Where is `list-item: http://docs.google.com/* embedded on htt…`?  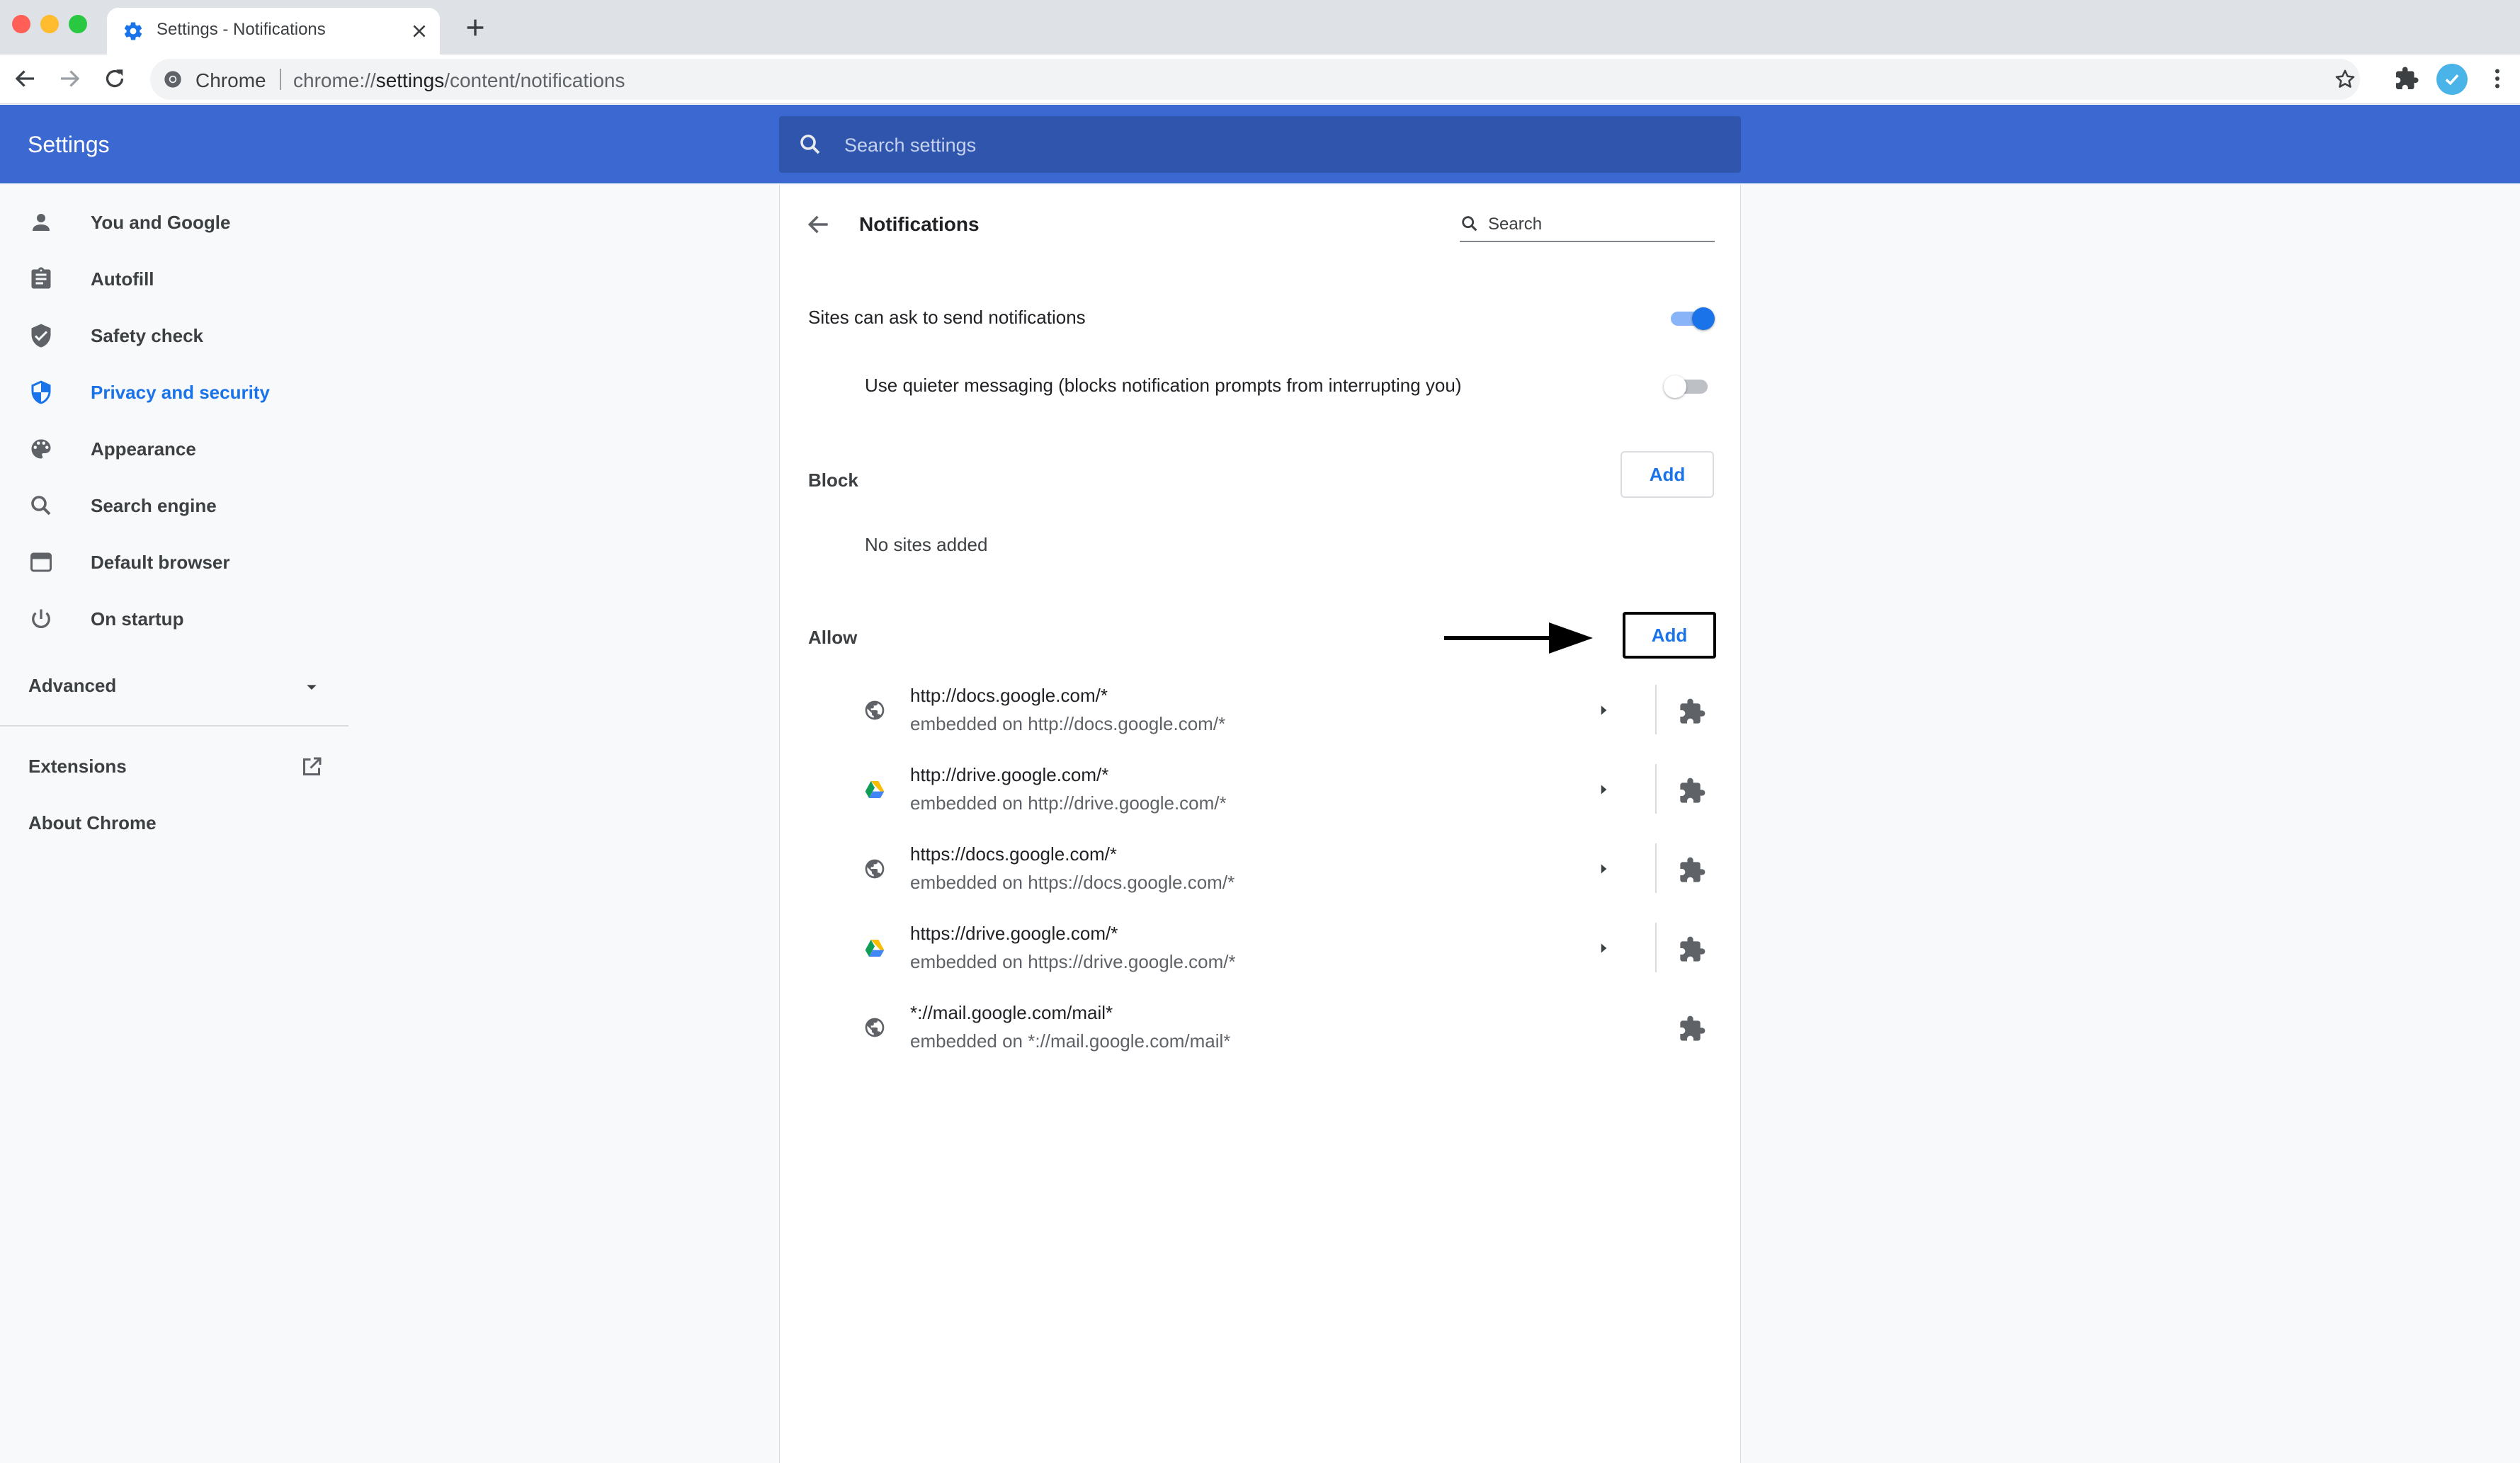
list-item: http://docs.google.com/* embedded on htt… is located at coordinates (1261, 711).